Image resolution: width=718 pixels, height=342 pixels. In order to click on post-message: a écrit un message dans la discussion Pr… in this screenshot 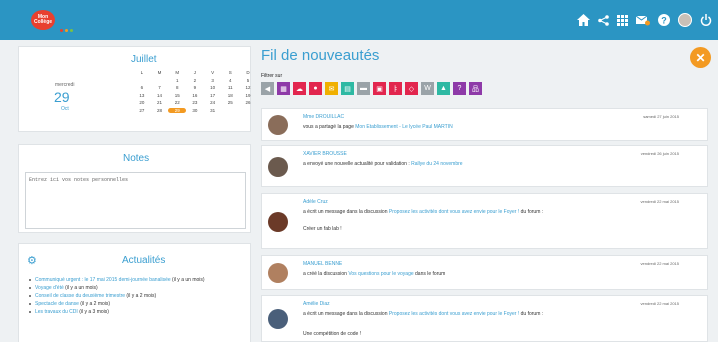, I will do `click(423, 314)`.